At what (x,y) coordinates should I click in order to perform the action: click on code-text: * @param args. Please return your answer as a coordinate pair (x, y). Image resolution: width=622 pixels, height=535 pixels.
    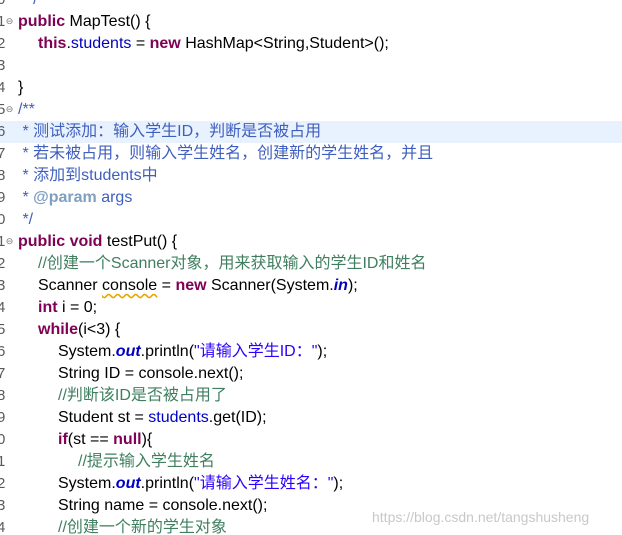
    Looking at the image, I should click on (75, 198).